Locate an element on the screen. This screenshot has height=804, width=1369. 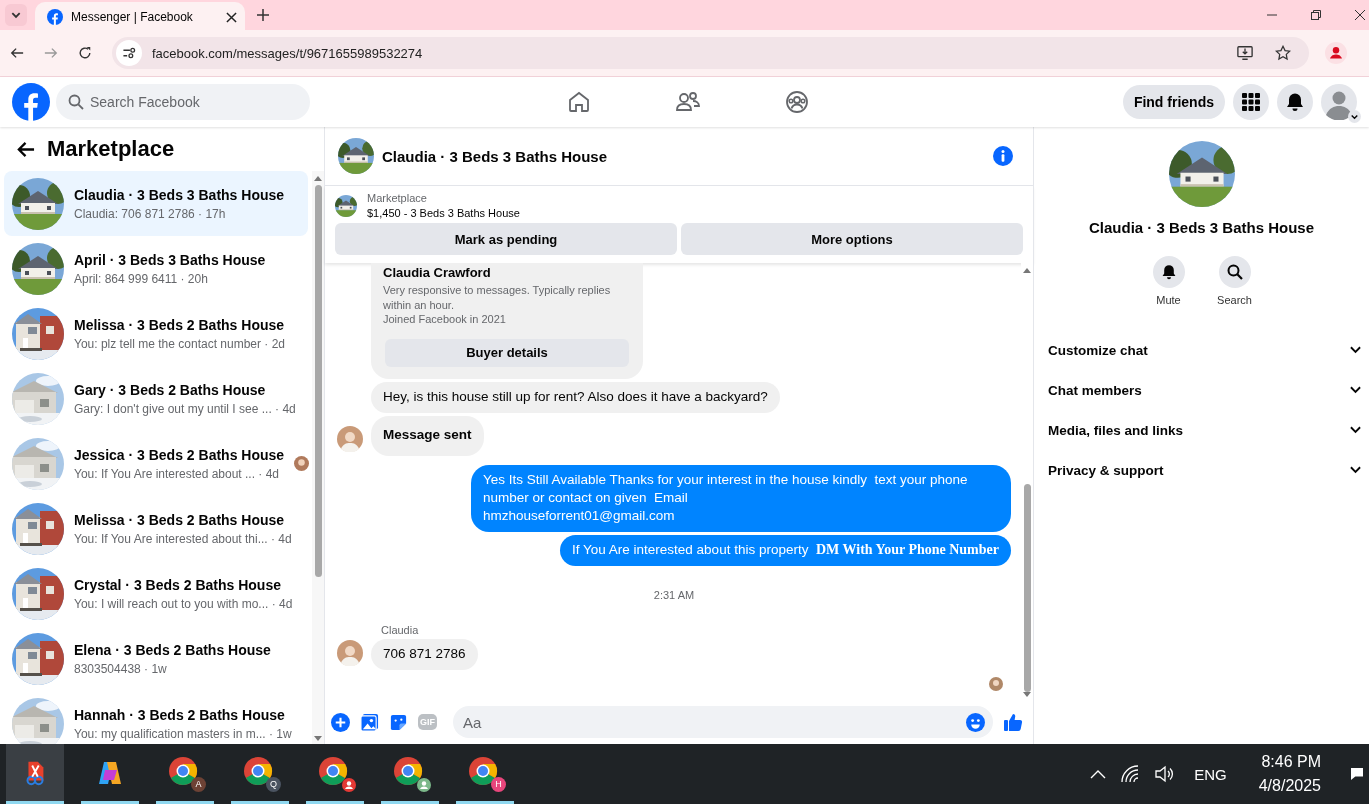
url-text: facebook.com/messages/t/9671655989532274 is located at coordinates (287, 53).